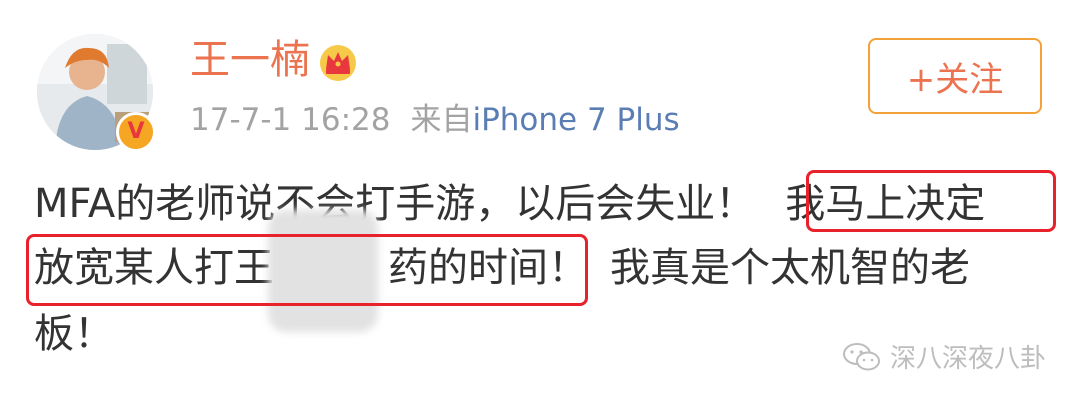 Image resolution: width=1080 pixels, height=400 pixels. I want to click on wechat-icon, so click(861, 356).